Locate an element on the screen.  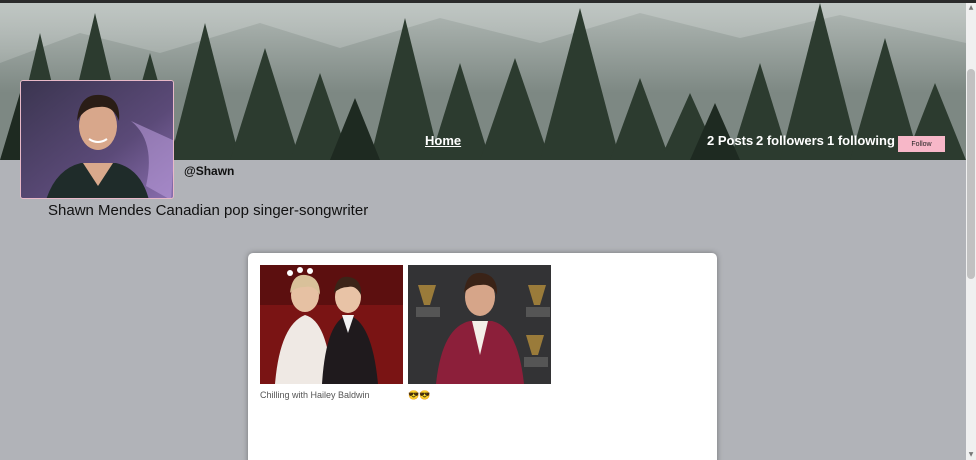
profile-username: @Shawn is located at coordinates (209, 171).